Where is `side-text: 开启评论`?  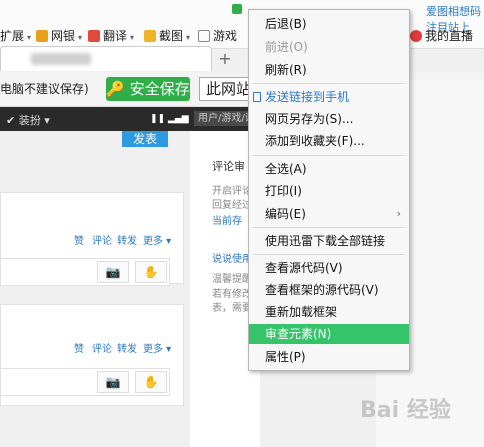
side-text: 开启评论 is located at coordinates (232, 191).